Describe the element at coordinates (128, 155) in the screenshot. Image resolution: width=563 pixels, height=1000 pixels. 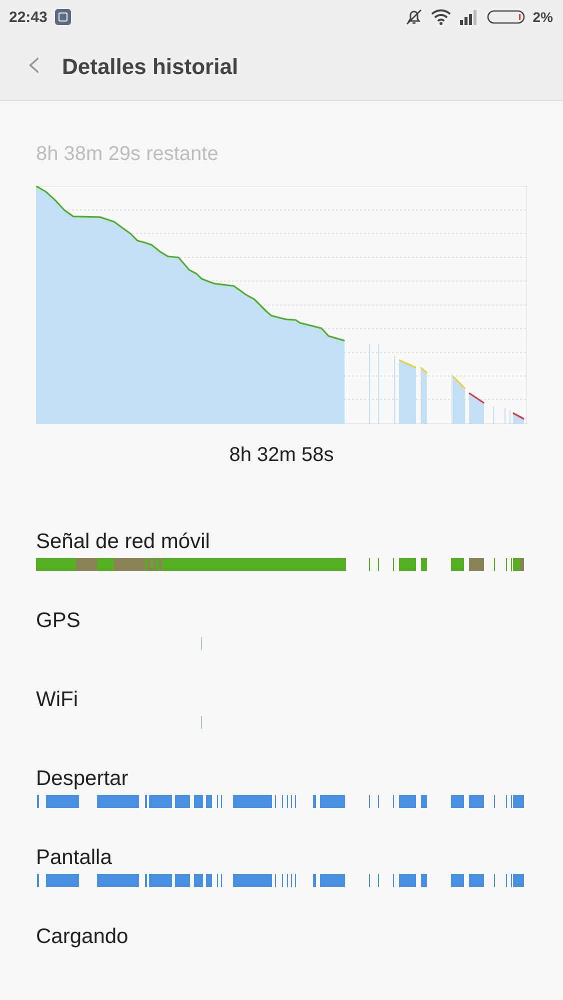
I see `remaining-time: 8h 38m 29s restante` at that location.